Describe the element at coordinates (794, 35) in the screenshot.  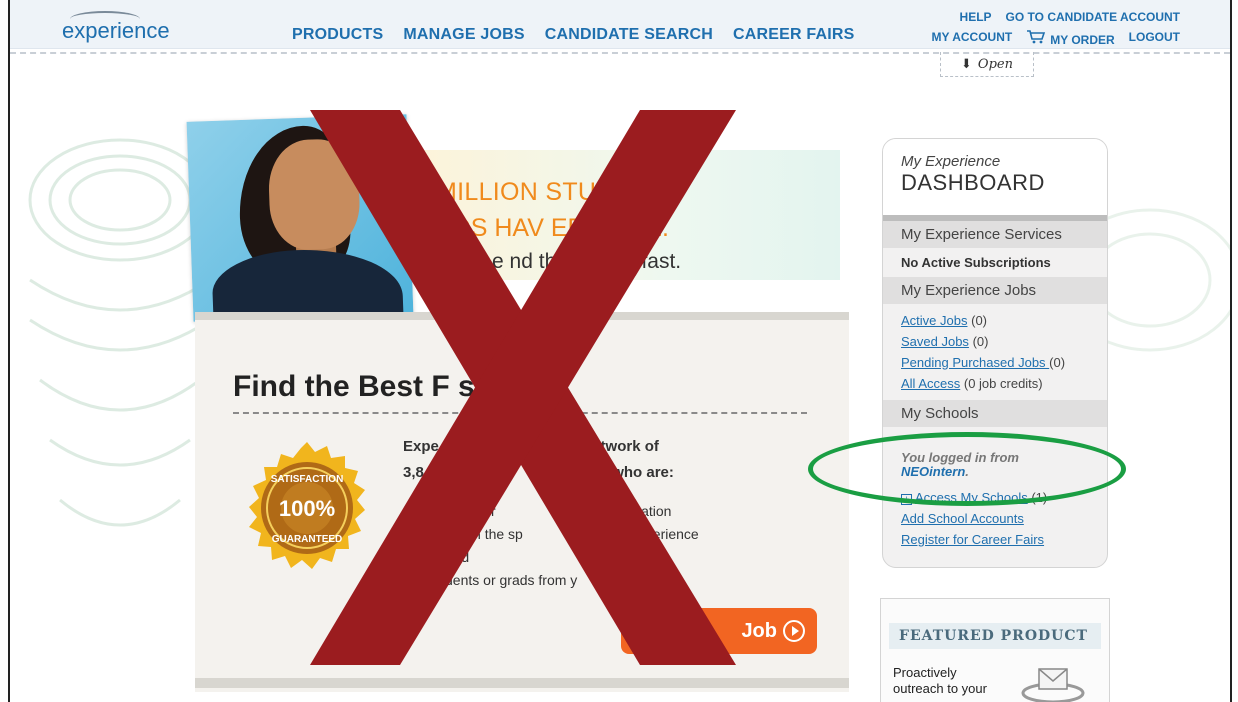
I see `nav-career-fairs: CAREER FAIRS` at that location.